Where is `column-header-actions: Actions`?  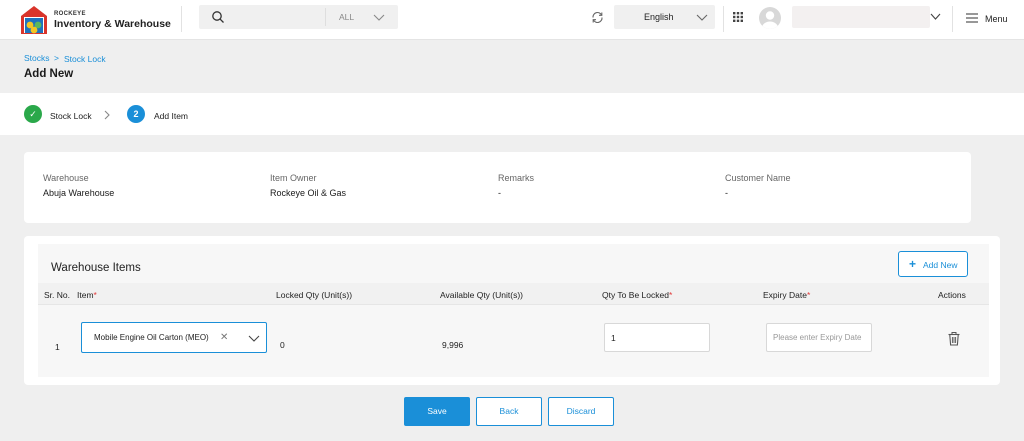
column-header-actions: Actions is located at coordinates (952, 295).